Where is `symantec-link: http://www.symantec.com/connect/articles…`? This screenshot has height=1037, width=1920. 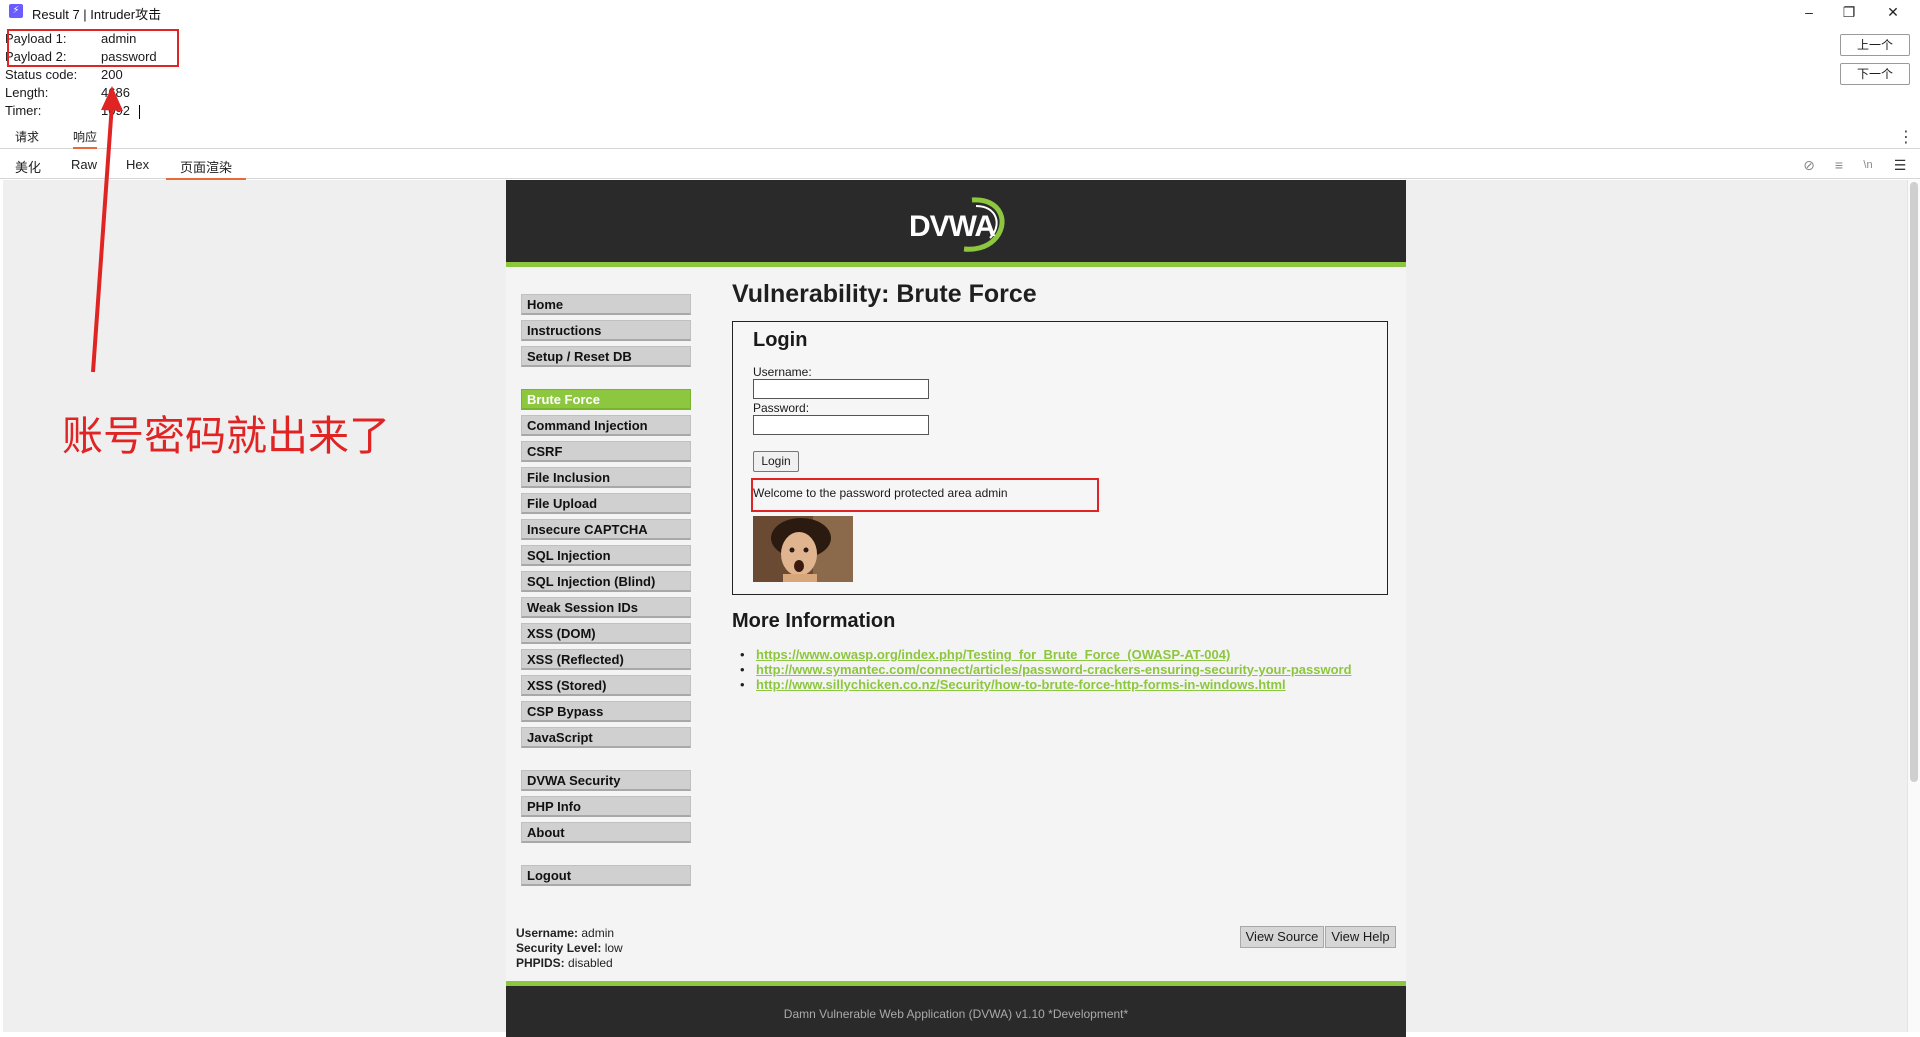 symantec-link: http://www.symantec.com/connect/articles… is located at coordinates (1054, 669).